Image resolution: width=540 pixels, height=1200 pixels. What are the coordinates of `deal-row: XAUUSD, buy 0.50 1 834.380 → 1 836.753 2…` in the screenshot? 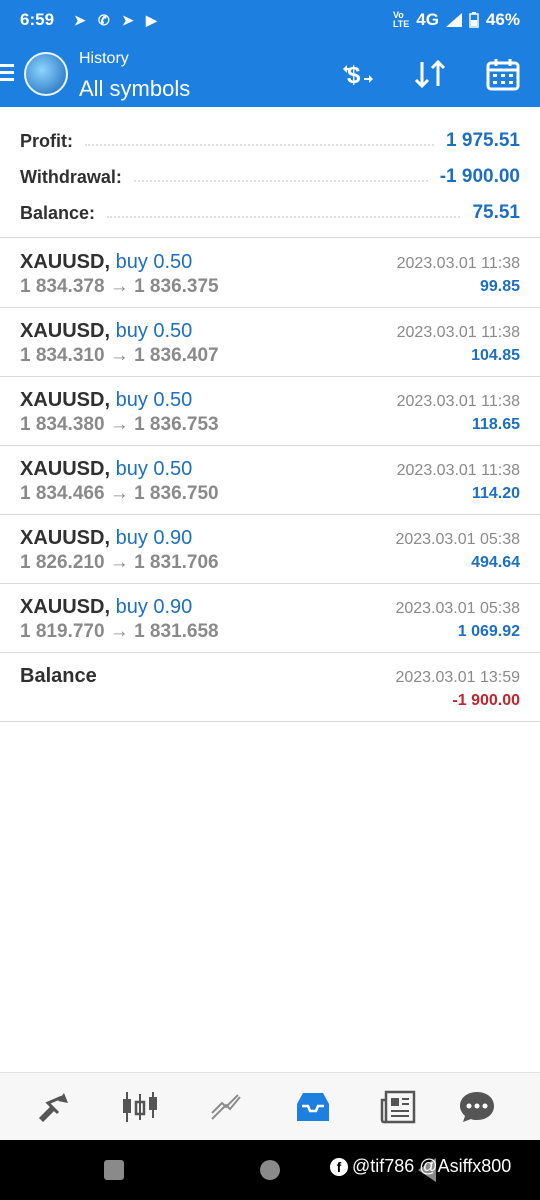 It's located at (270, 411).